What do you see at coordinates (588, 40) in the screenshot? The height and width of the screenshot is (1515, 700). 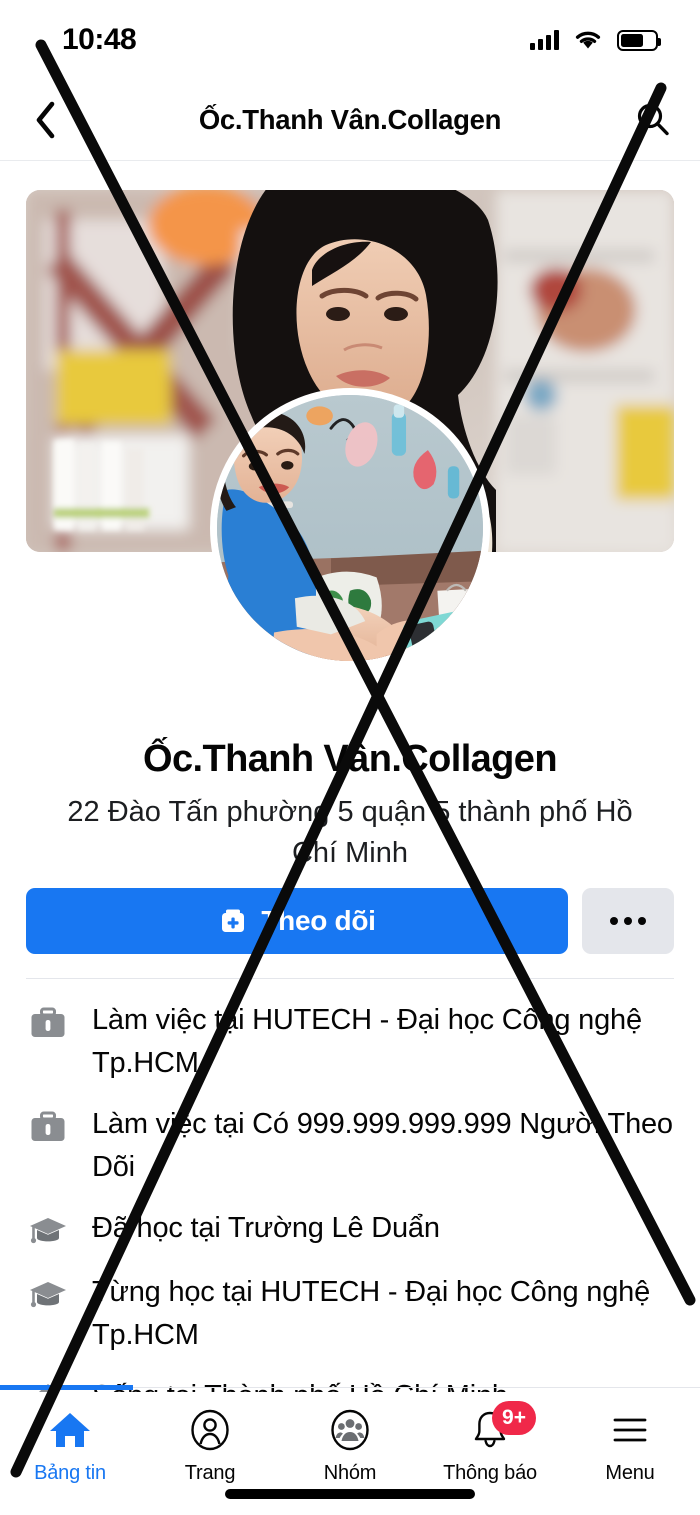 I see `wifi-icon` at bounding box center [588, 40].